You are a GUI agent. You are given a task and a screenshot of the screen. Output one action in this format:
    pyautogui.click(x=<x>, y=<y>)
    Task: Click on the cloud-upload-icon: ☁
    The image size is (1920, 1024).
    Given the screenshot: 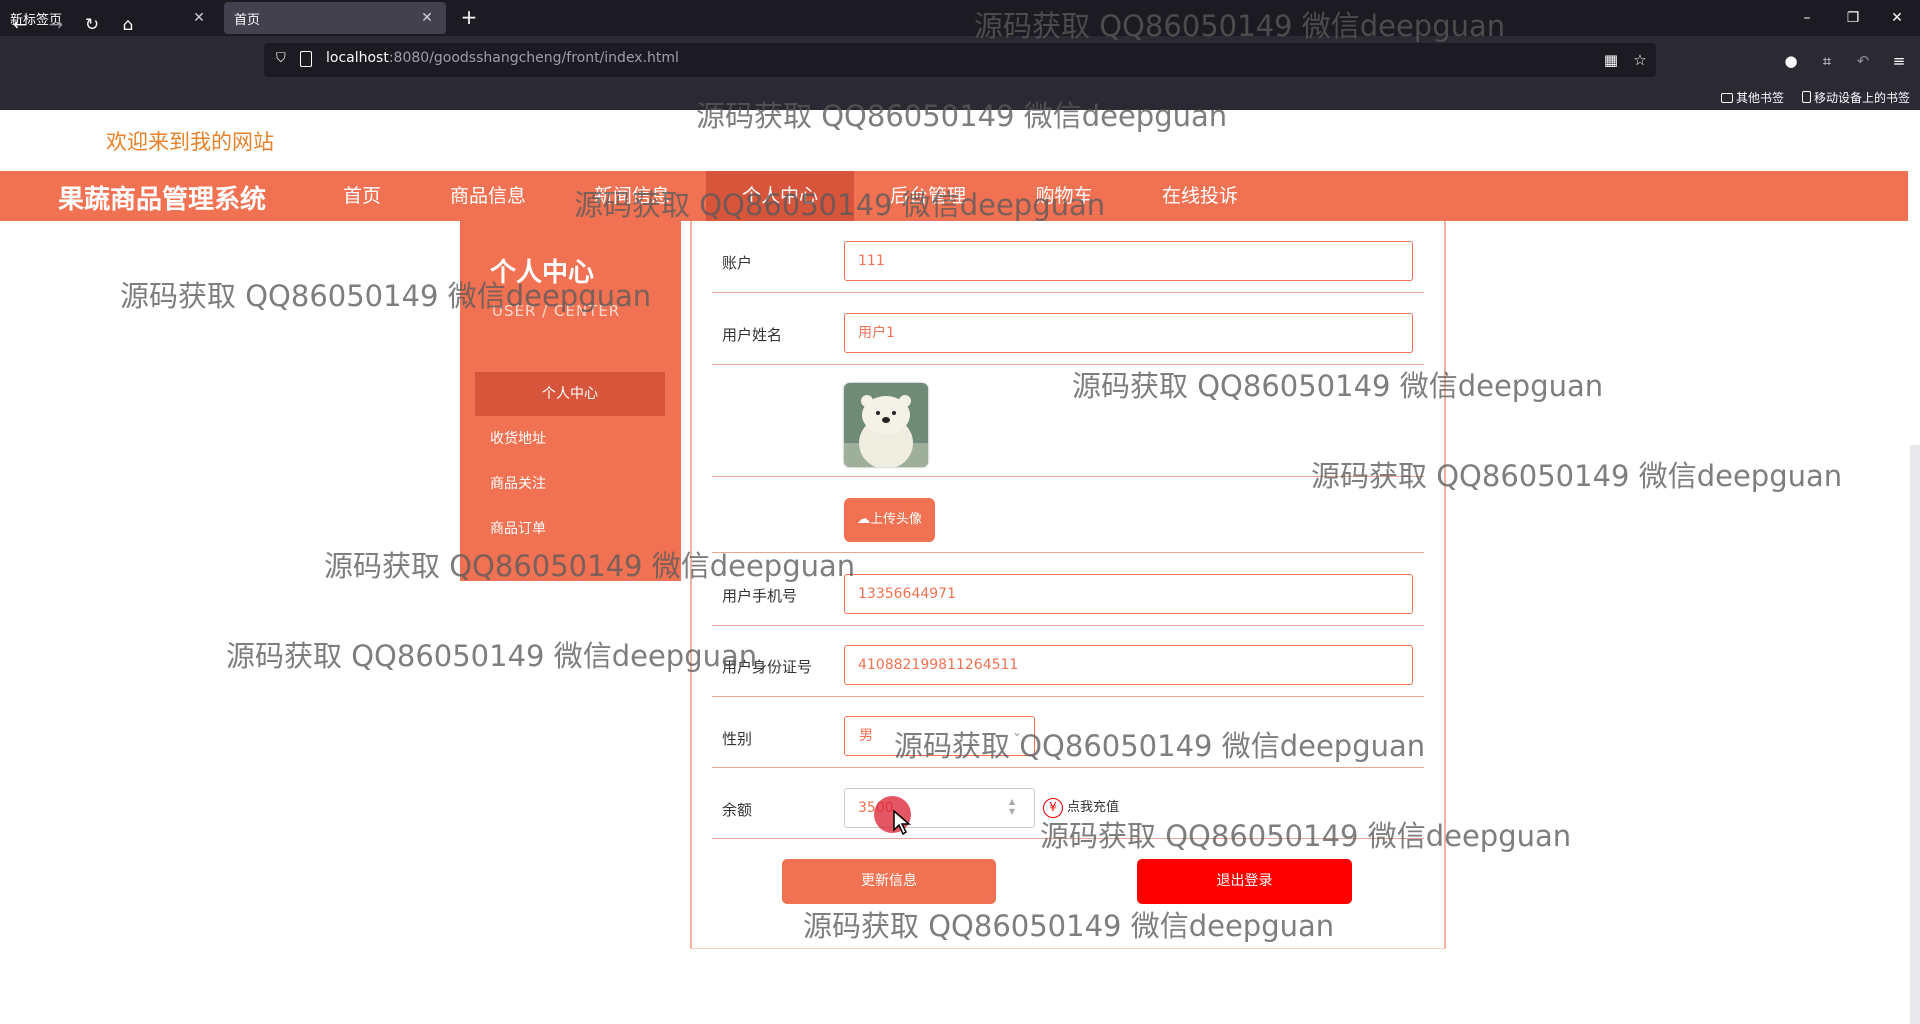 What is the action you would take?
    pyautogui.click(x=863, y=519)
    